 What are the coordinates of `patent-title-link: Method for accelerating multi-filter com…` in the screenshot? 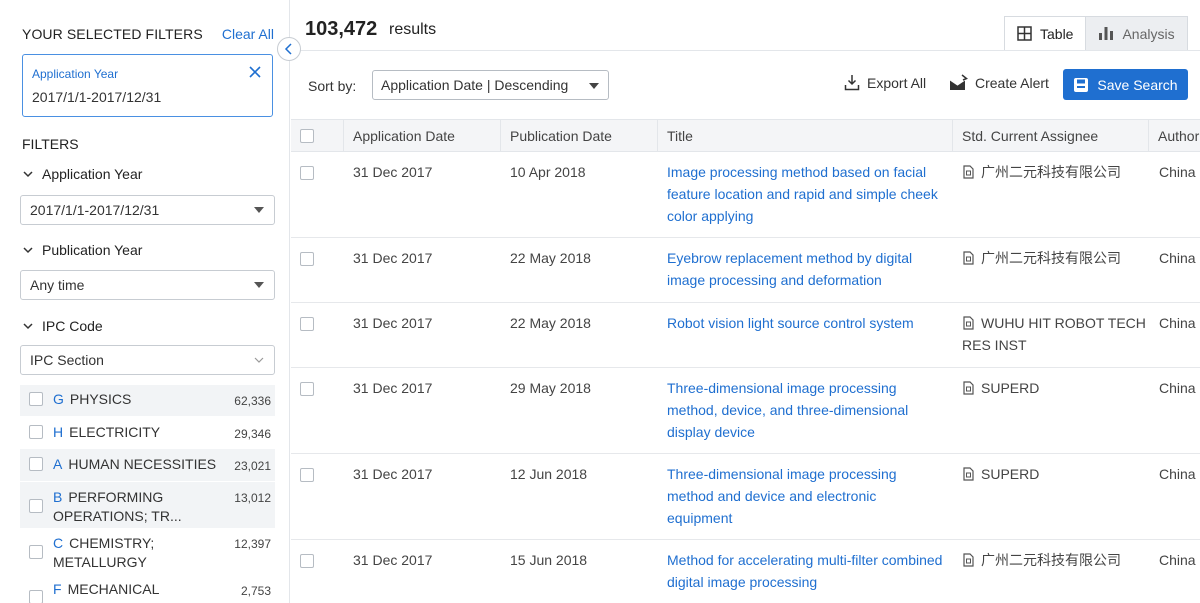 It's located at (806, 571).